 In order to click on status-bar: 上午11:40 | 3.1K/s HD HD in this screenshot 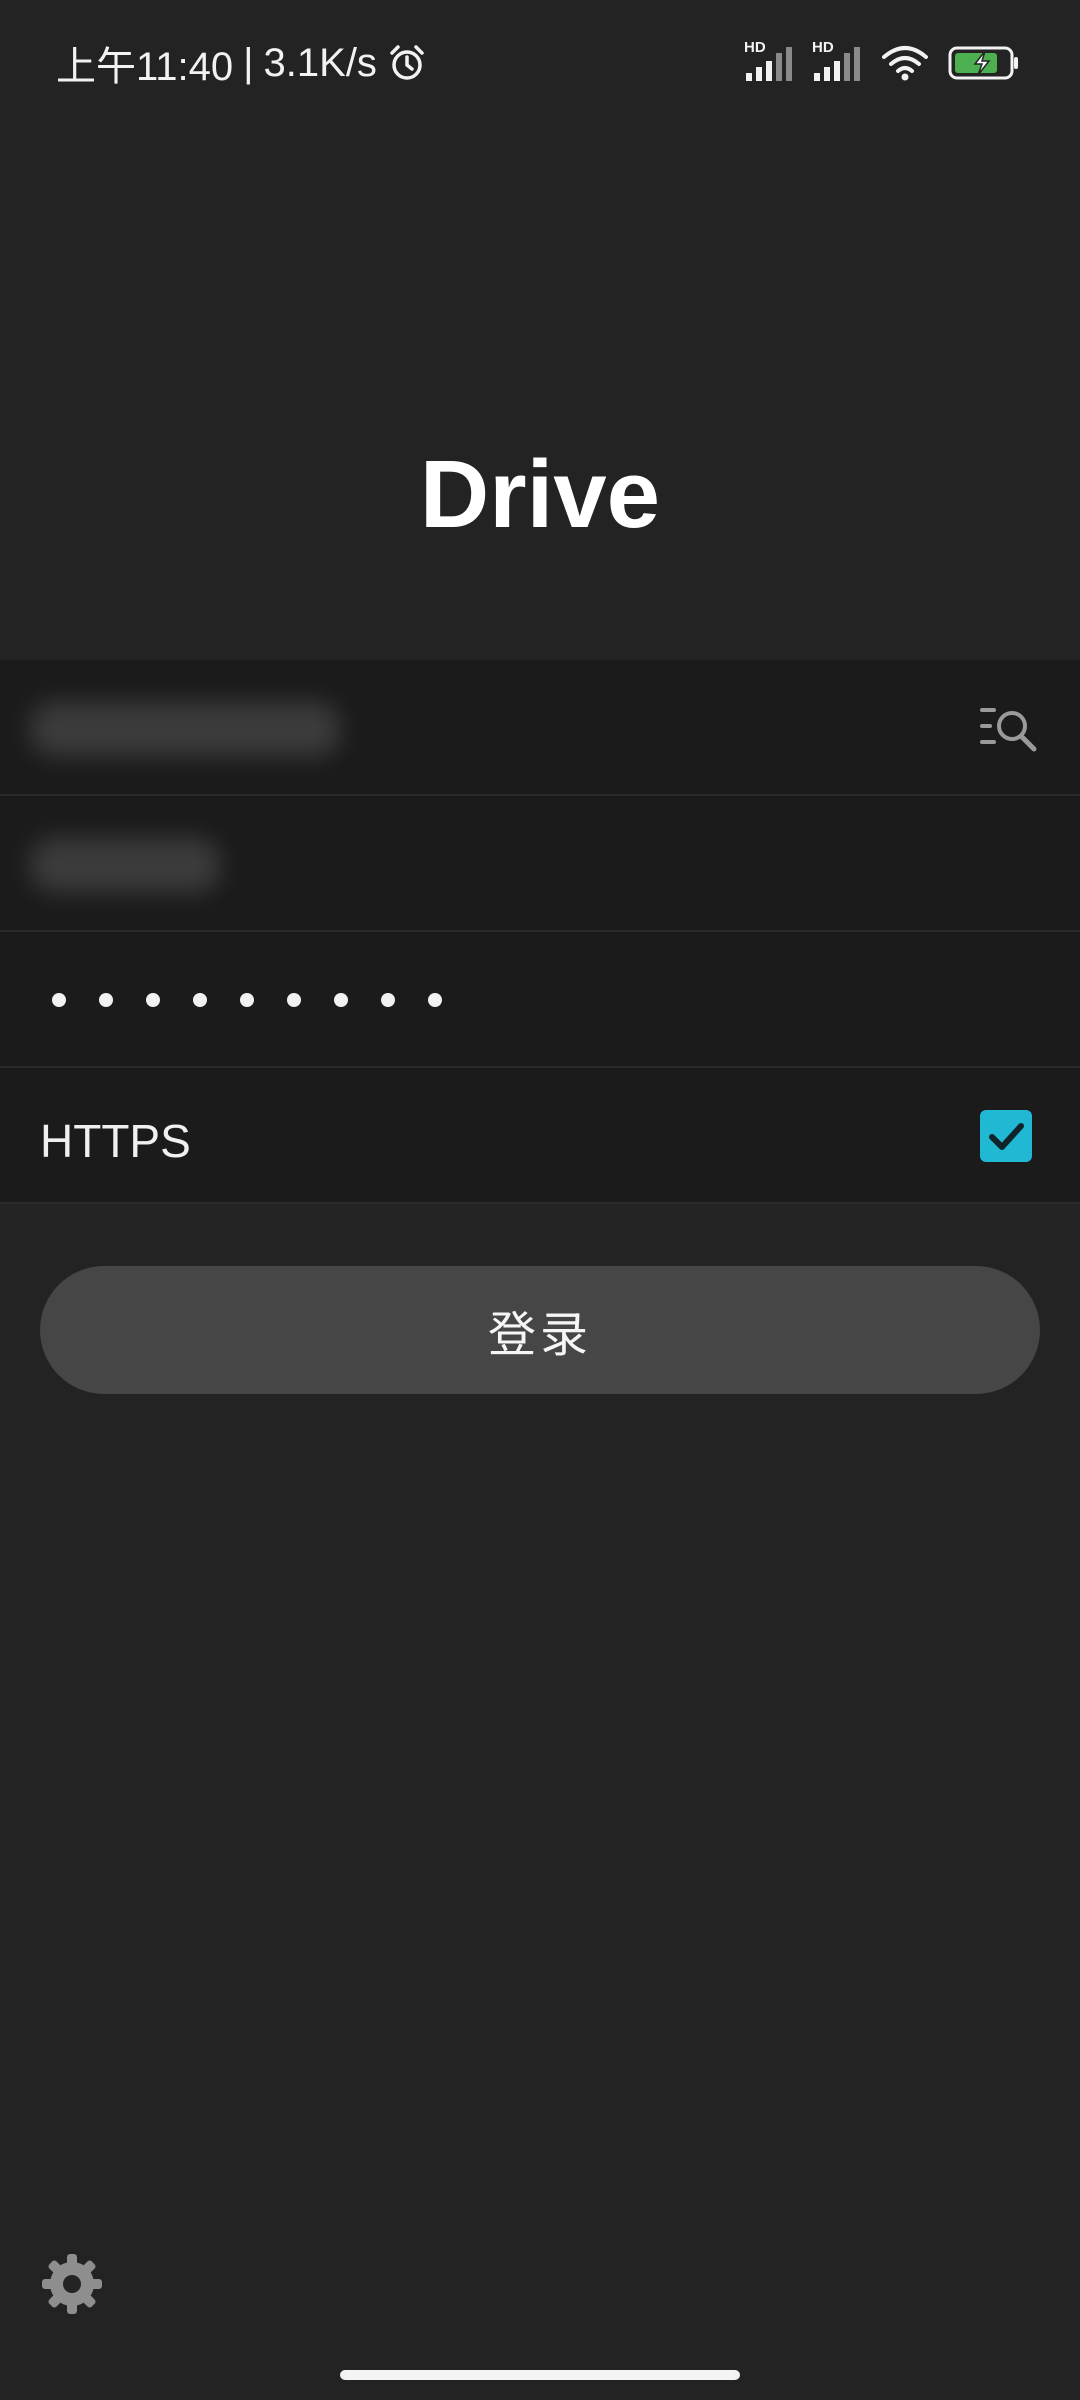, I will do `click(540, 62)`.